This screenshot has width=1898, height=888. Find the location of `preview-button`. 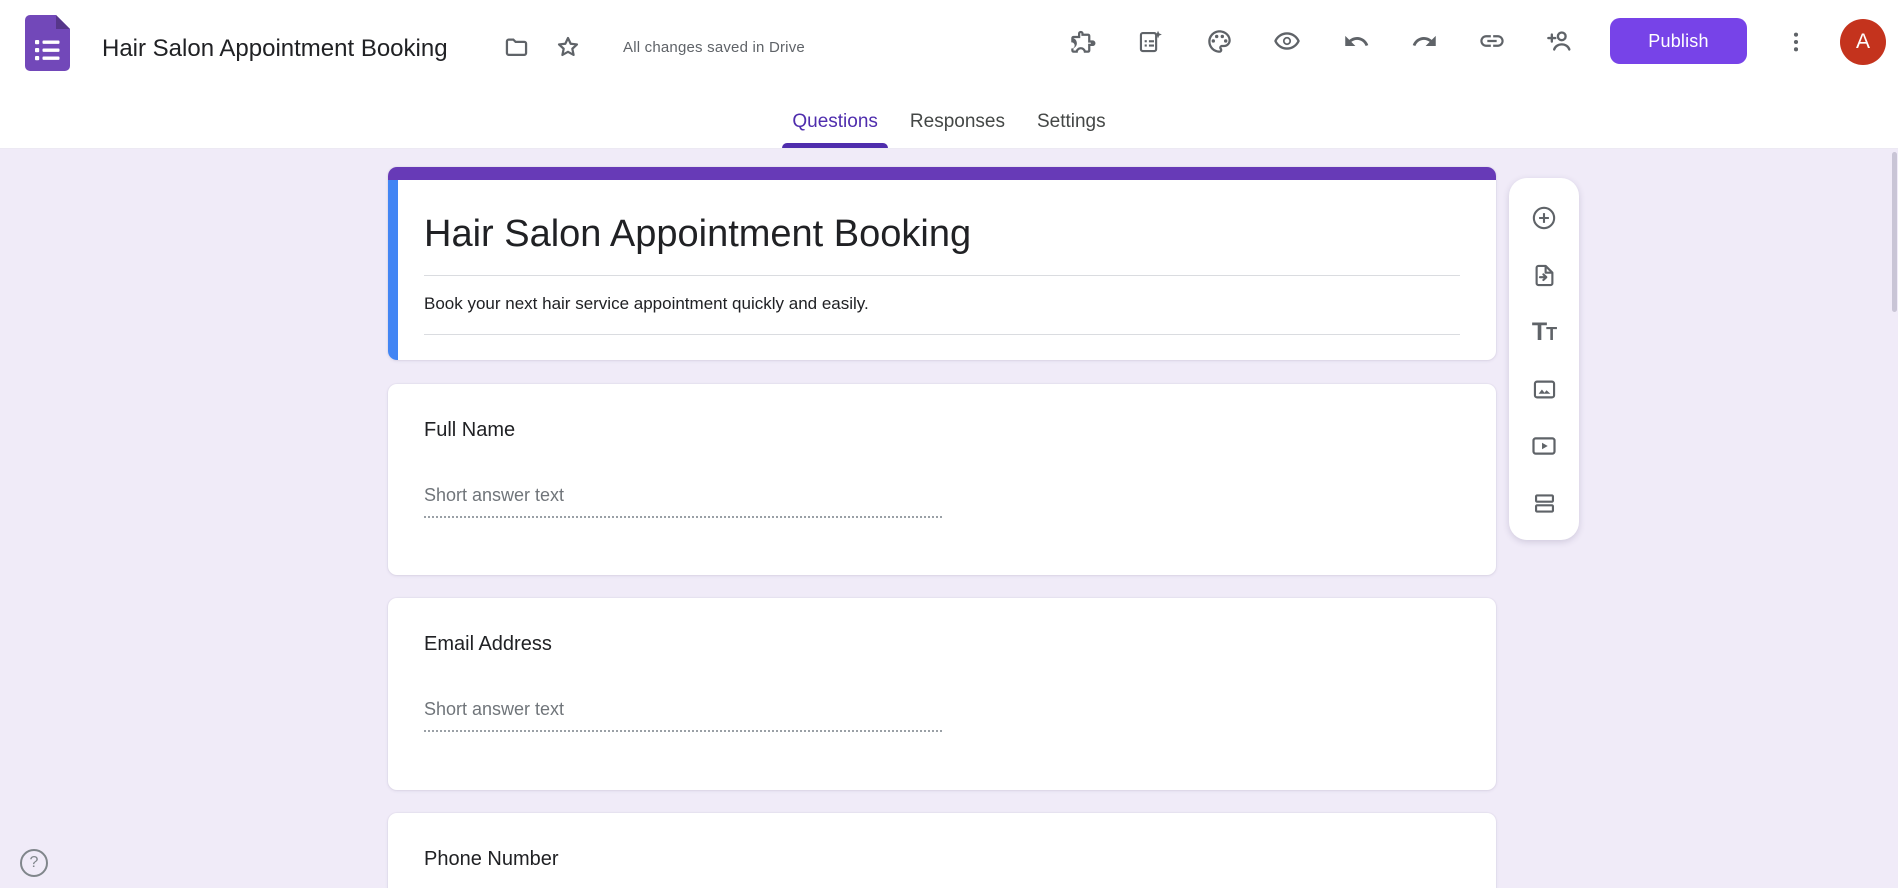

preview-button is located at coordinates (1287, 41).